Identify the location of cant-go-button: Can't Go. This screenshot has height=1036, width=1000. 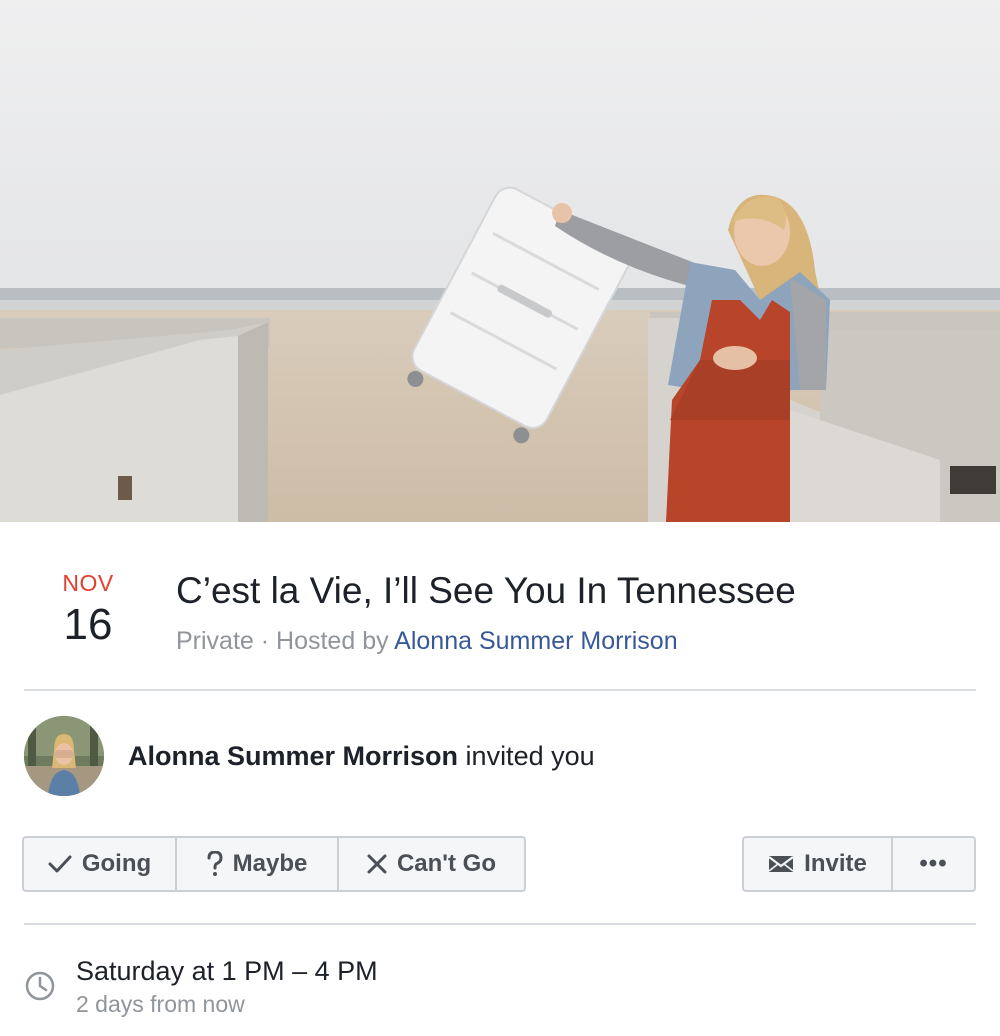
(431, 864).